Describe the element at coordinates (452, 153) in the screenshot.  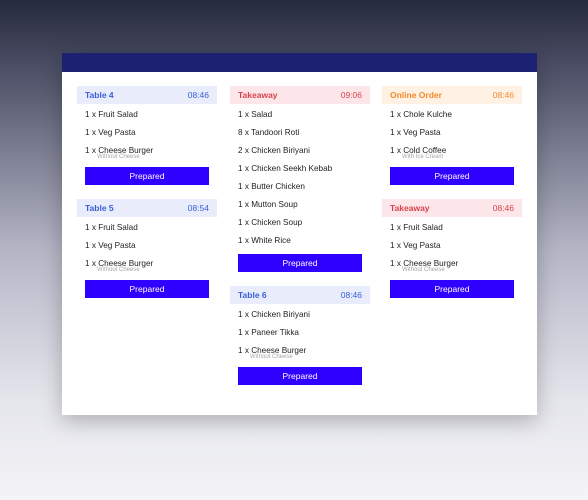
I see `order-item: 1 x Cold Coffee With Ice Cream` at that location.